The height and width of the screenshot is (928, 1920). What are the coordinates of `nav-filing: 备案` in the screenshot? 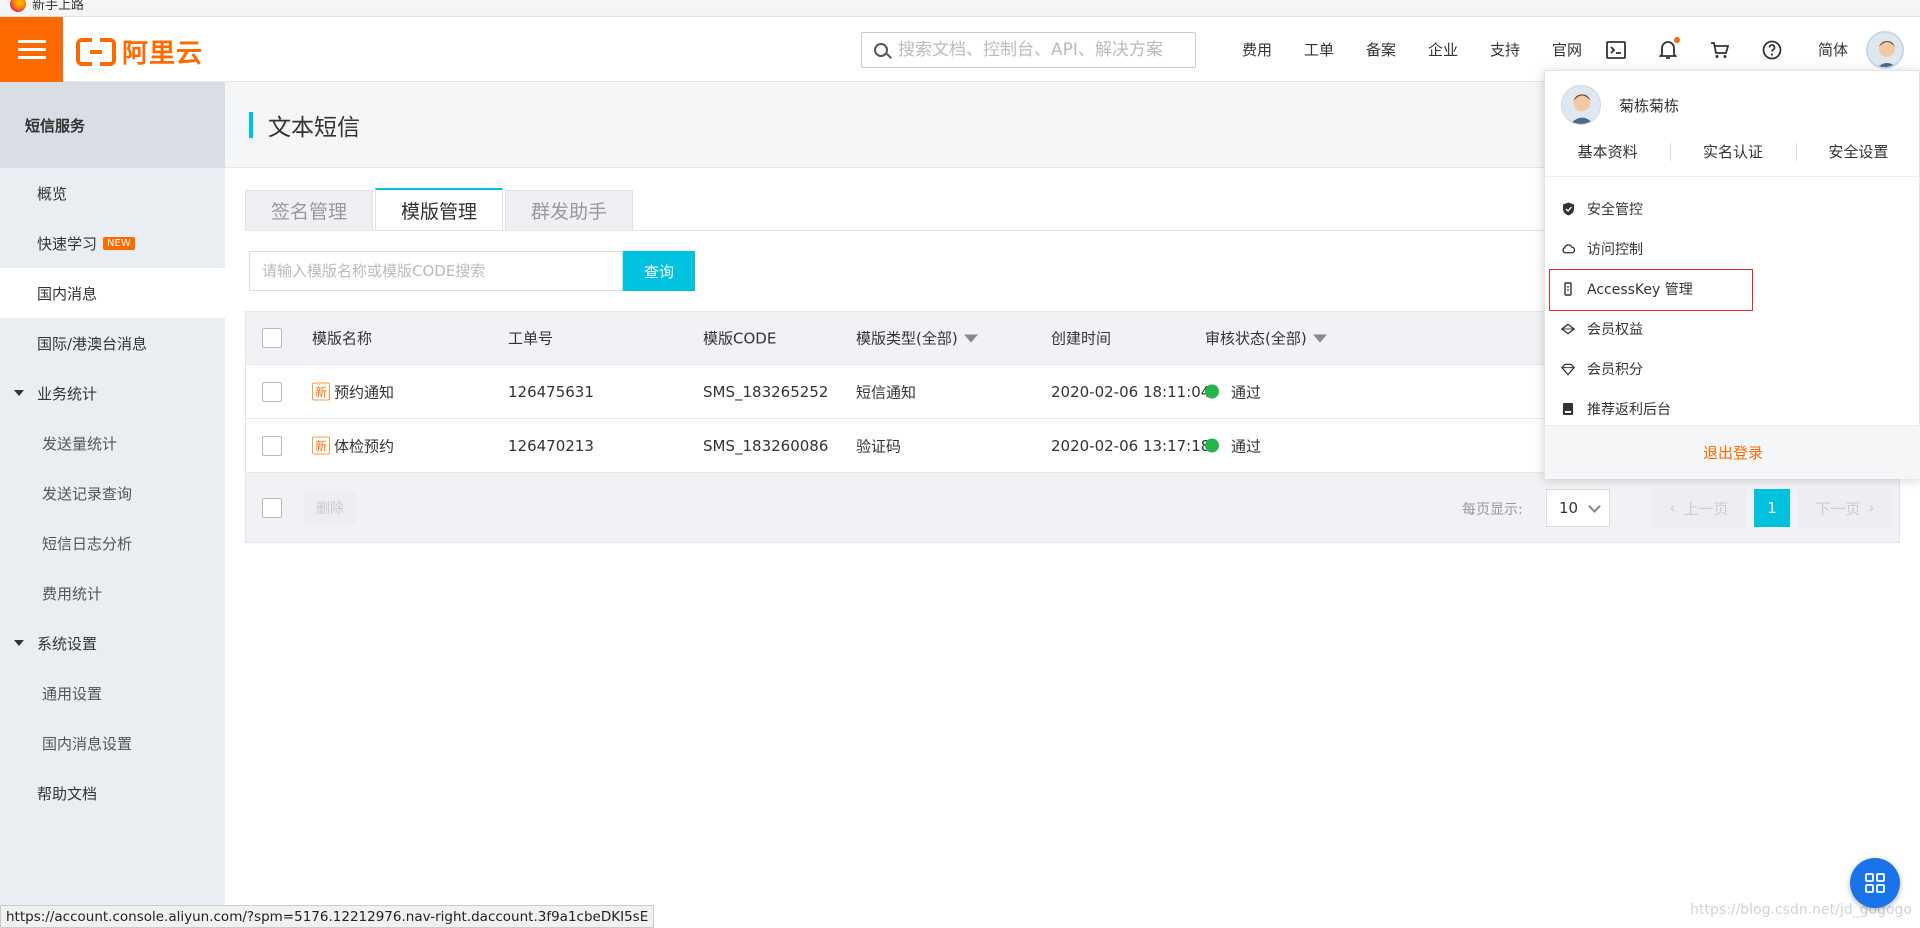 It's located at (1381, 49).